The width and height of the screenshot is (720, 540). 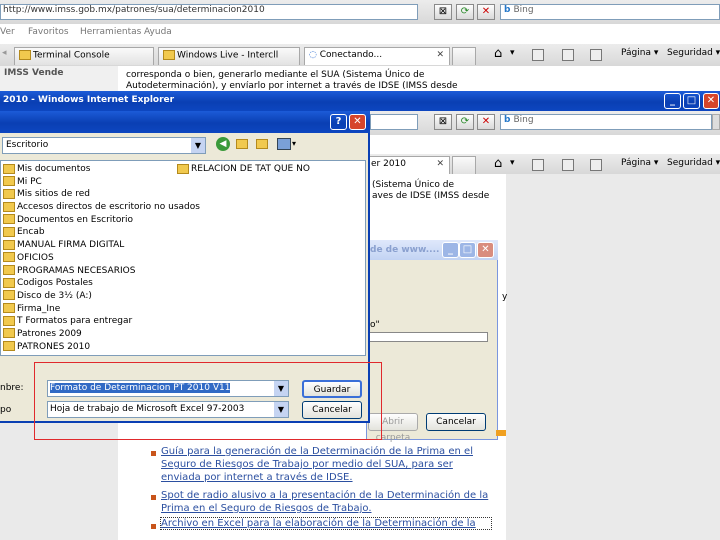 What do you see at coordinates (110, 32) in the screenshot?
I see `menu-herramientas: Herramientas` at bounding box center [110, 32].